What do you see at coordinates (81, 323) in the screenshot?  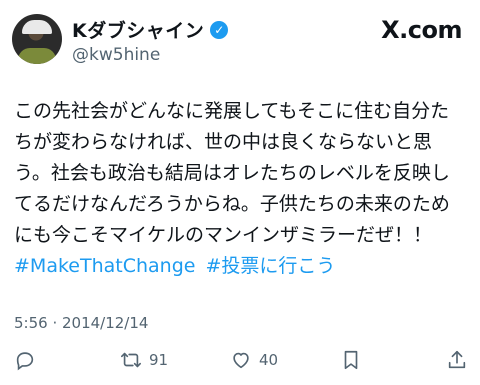 I see `tweet-timestamp: 5:56 · 2014/12/14` at bounding box center [81, 323].